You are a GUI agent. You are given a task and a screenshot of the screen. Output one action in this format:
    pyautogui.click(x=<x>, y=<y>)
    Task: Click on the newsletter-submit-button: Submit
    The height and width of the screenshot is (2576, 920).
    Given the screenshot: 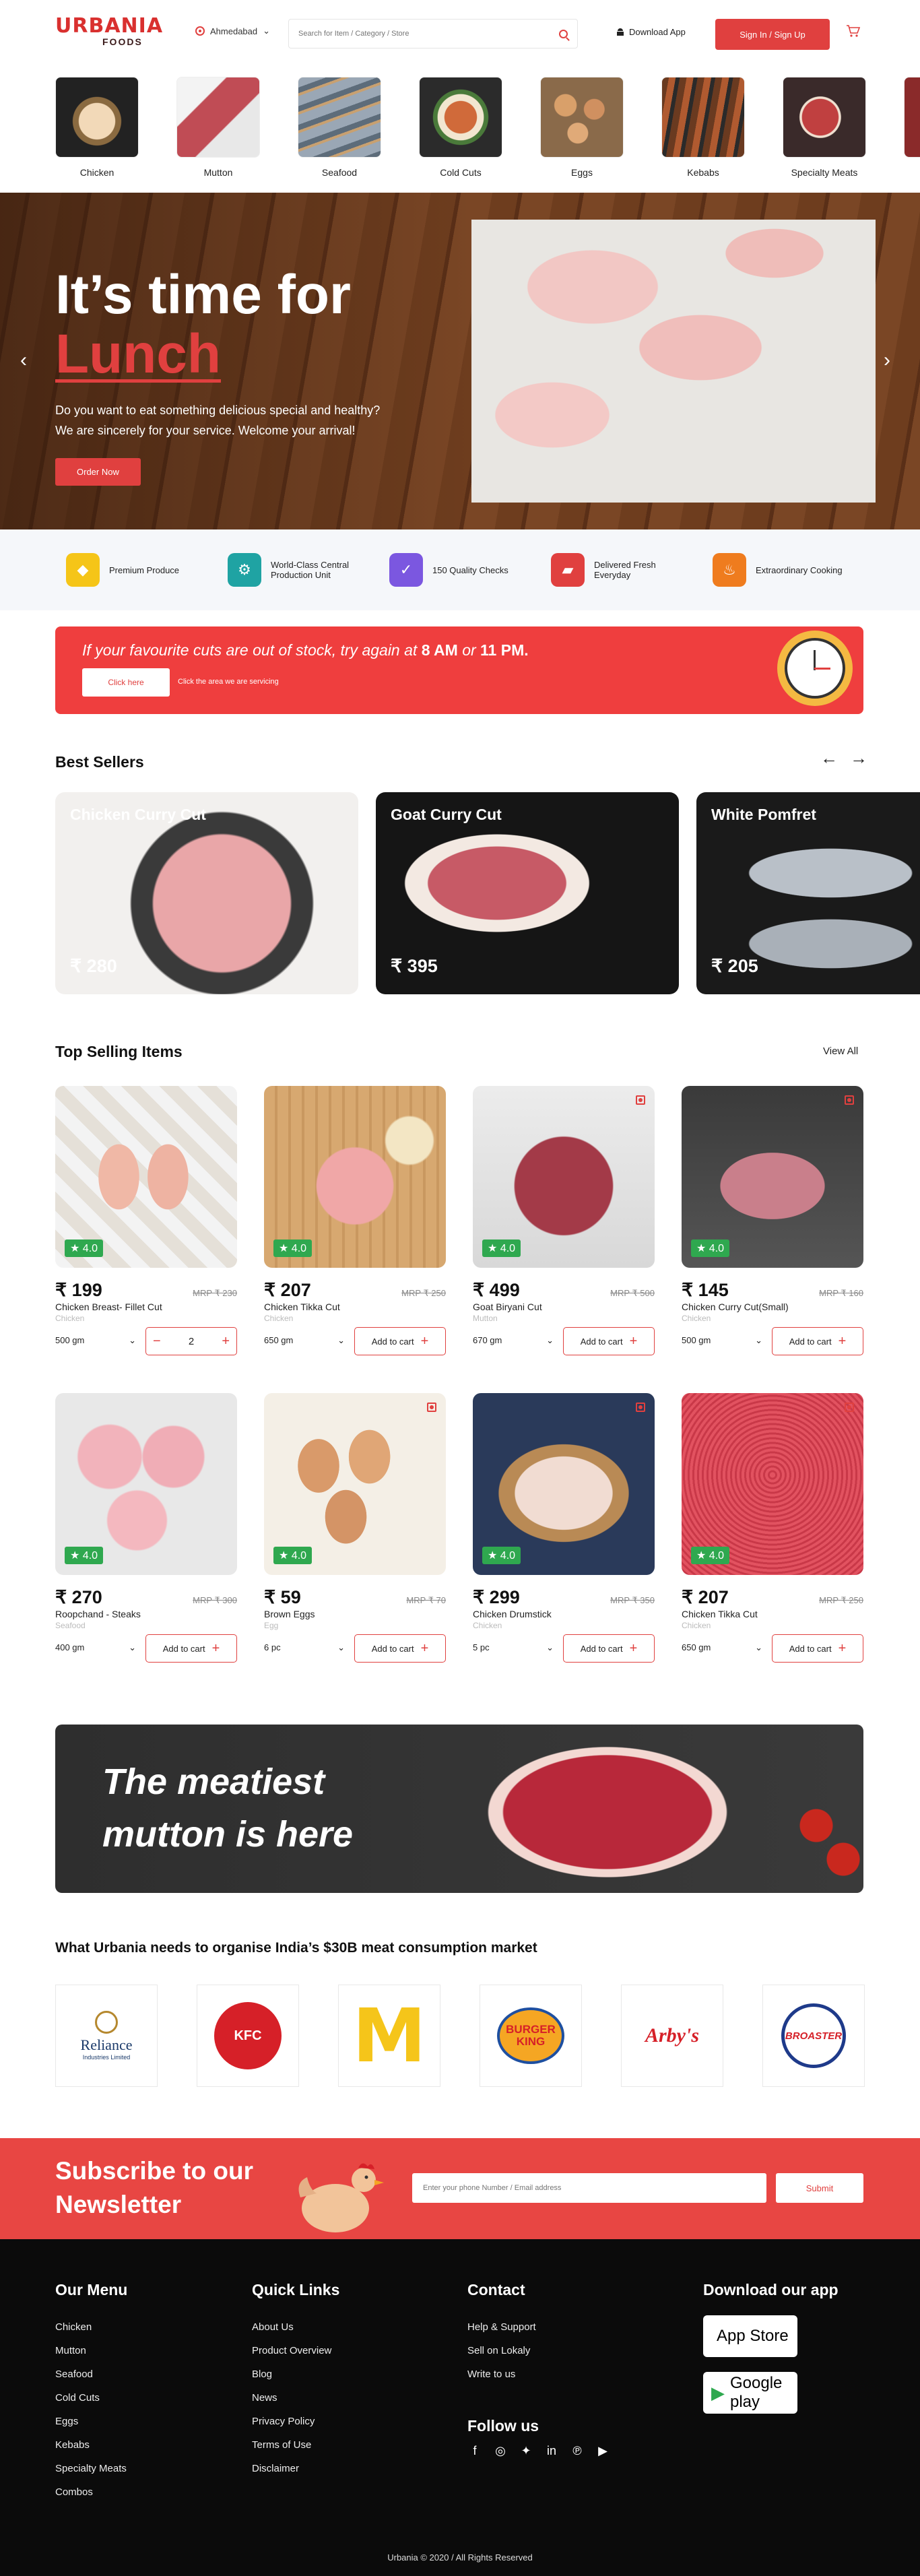 What is the action you would take?
    pyautogui.click(x=819, y=2188)
    